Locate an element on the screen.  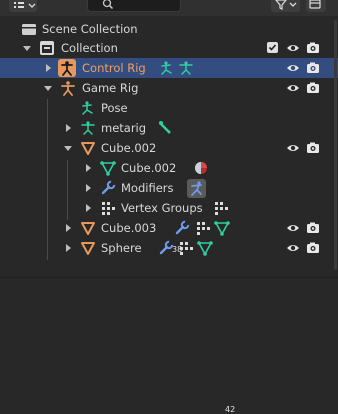
cube002-label: Cube.002 is located at coordinates (129, 148).